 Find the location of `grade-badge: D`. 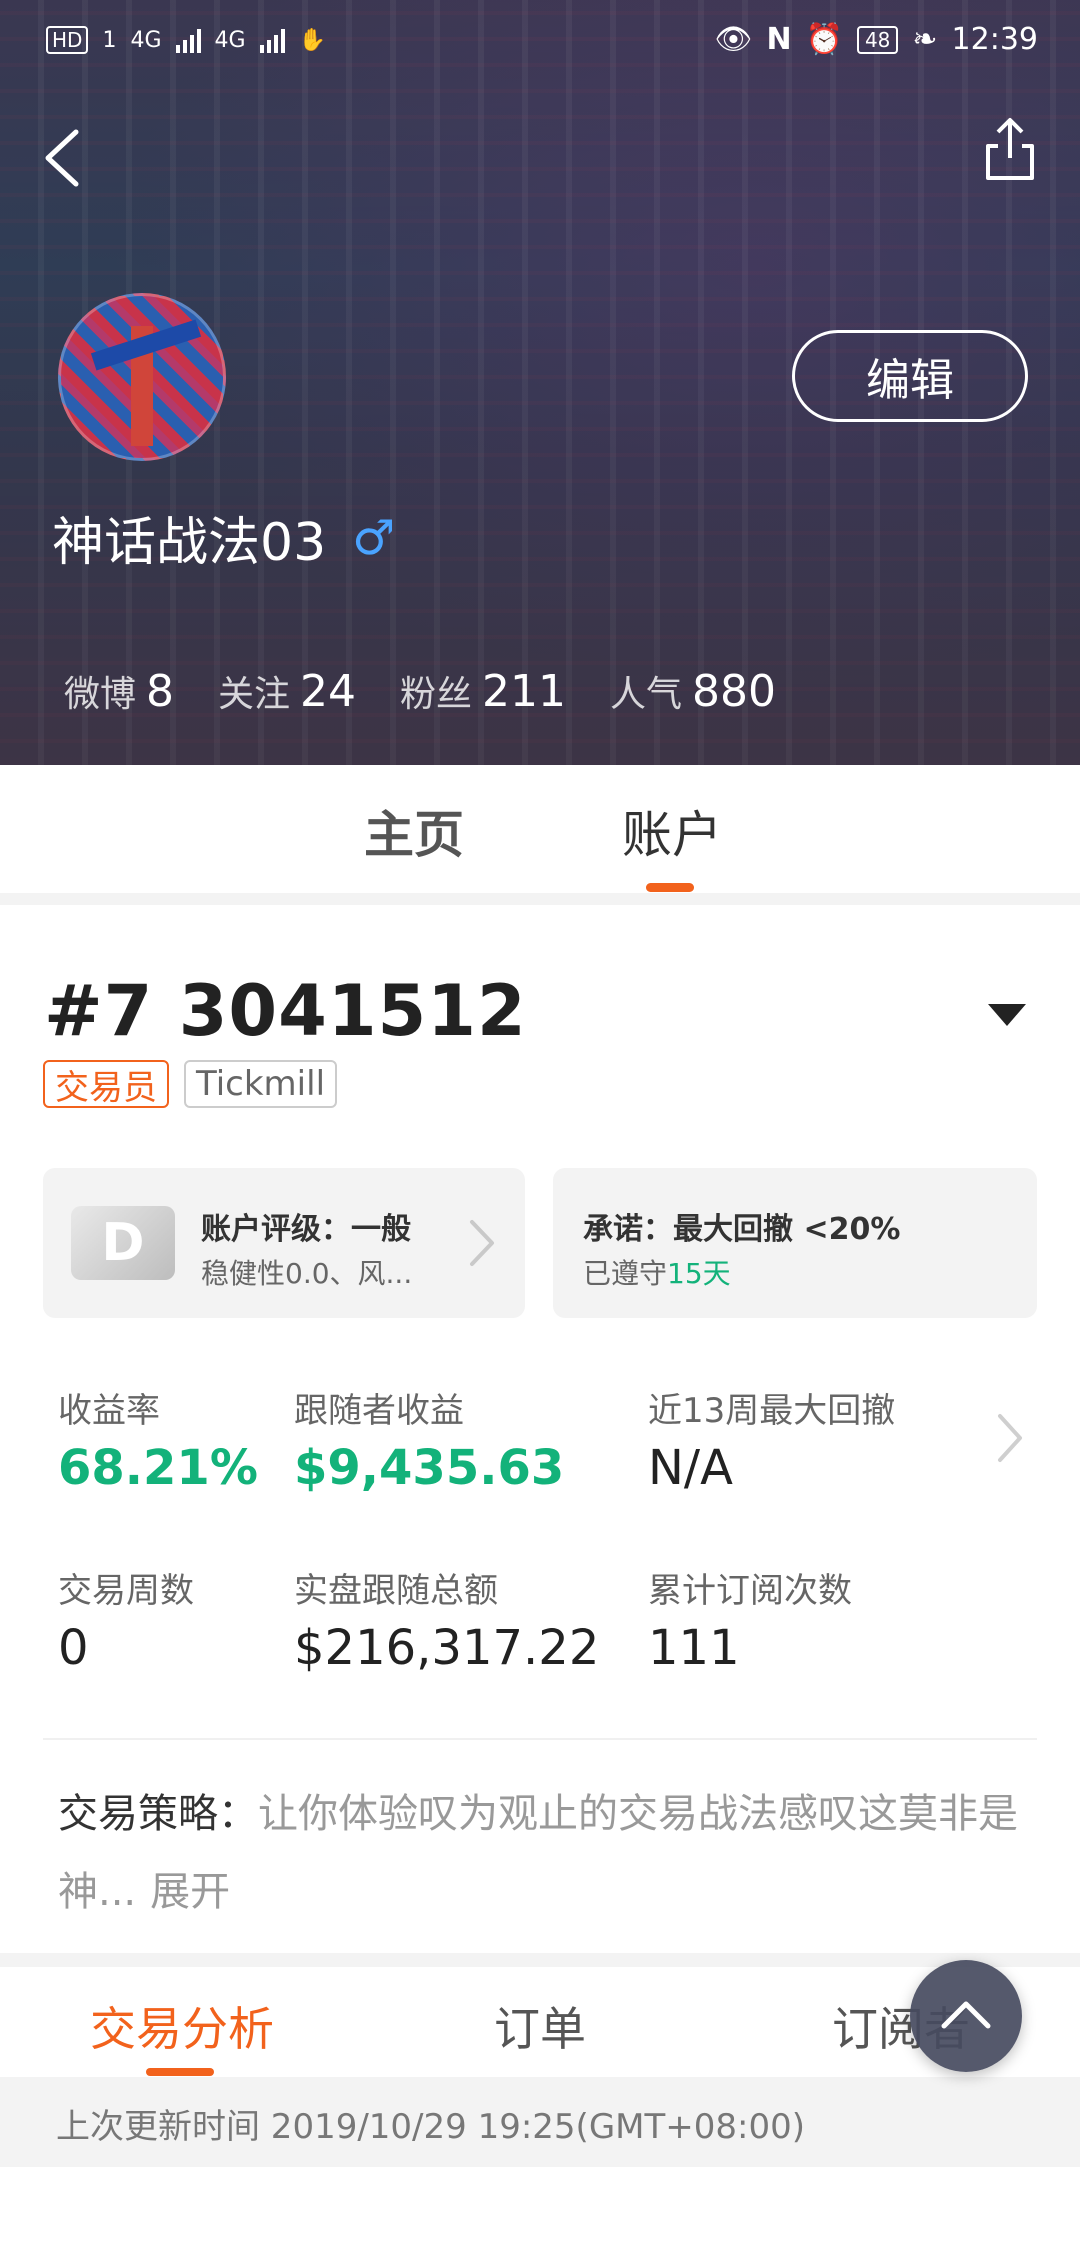

grade-badge: D is located at coordinates (123, 1243).